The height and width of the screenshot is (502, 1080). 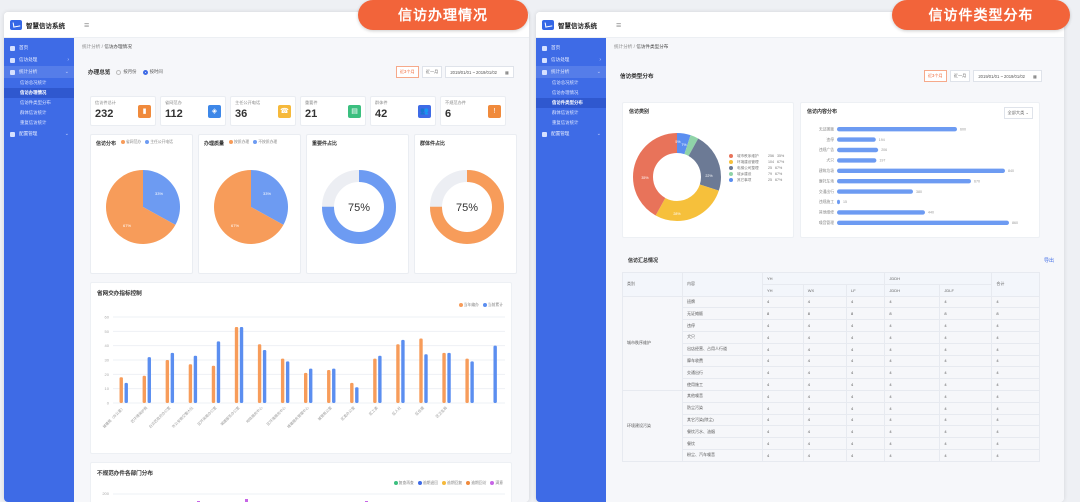 What do you see at coordinates (831, 420) in the screenshot?
I see `table-row: 其它污染(除尘) 4 4 4 4 4 4` at bounding box center [831, 420].